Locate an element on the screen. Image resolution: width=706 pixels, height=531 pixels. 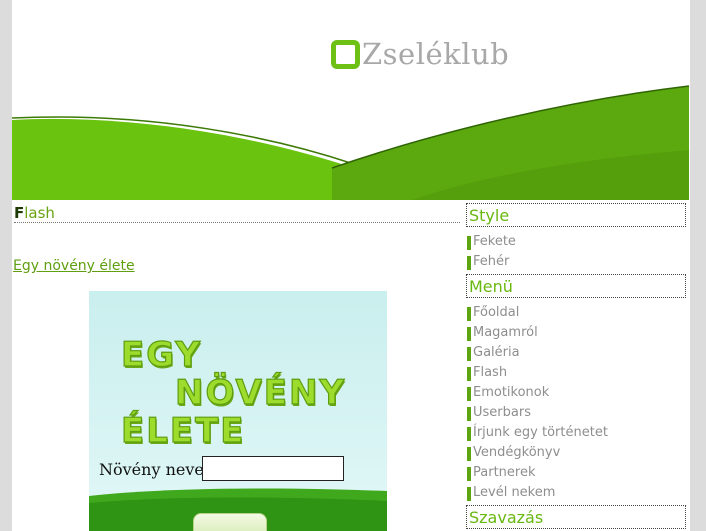
menu-item-level: Levél nekem is located at coordinates (576, 493).